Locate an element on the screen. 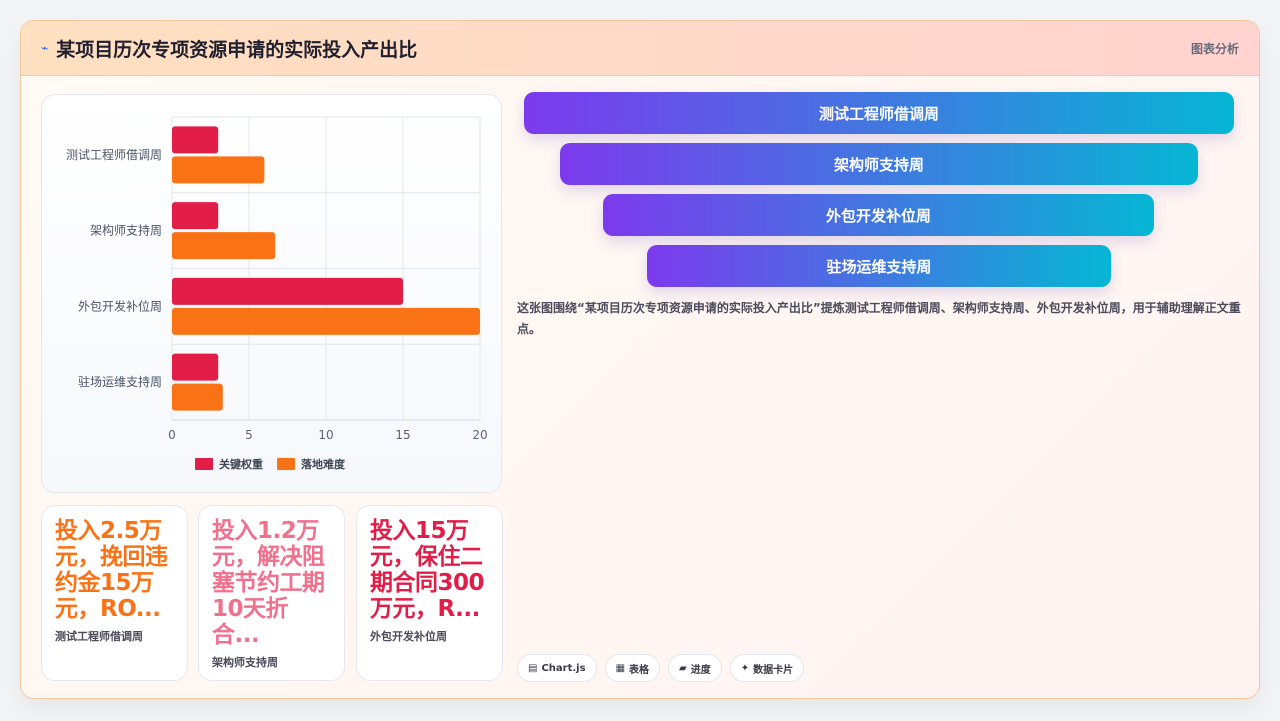 This screenshot has height=721, width=1280. kpi-card-3: 投入15万元，保住二期合同300万元，R... 外包开发补位周 is located at coordinates (429, 593).